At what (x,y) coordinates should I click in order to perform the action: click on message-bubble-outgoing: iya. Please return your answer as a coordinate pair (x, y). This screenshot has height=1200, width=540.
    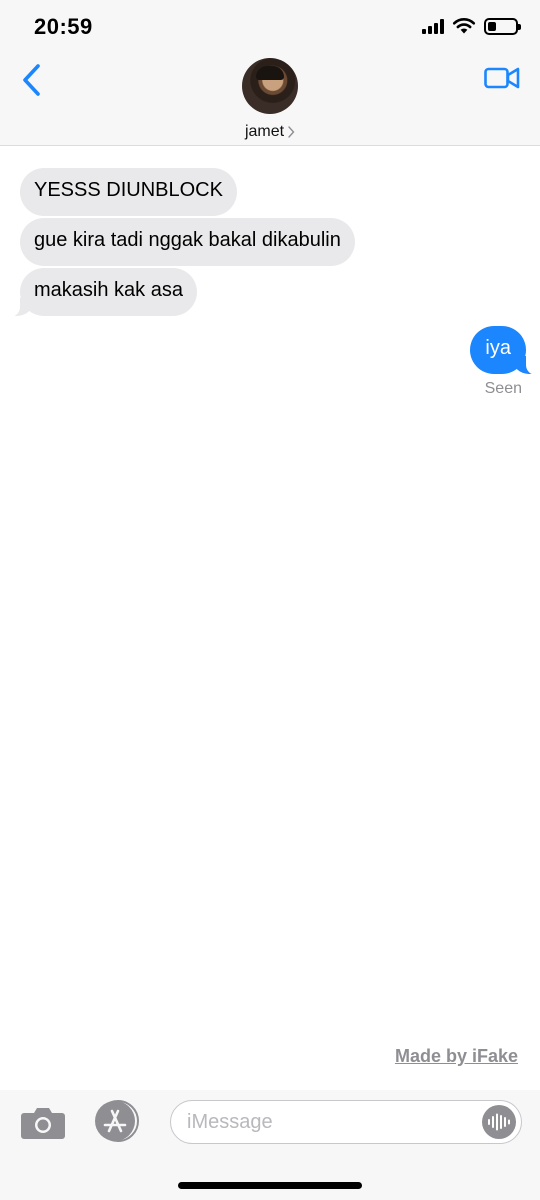
    Looking at the image, I should click on (505, 350).